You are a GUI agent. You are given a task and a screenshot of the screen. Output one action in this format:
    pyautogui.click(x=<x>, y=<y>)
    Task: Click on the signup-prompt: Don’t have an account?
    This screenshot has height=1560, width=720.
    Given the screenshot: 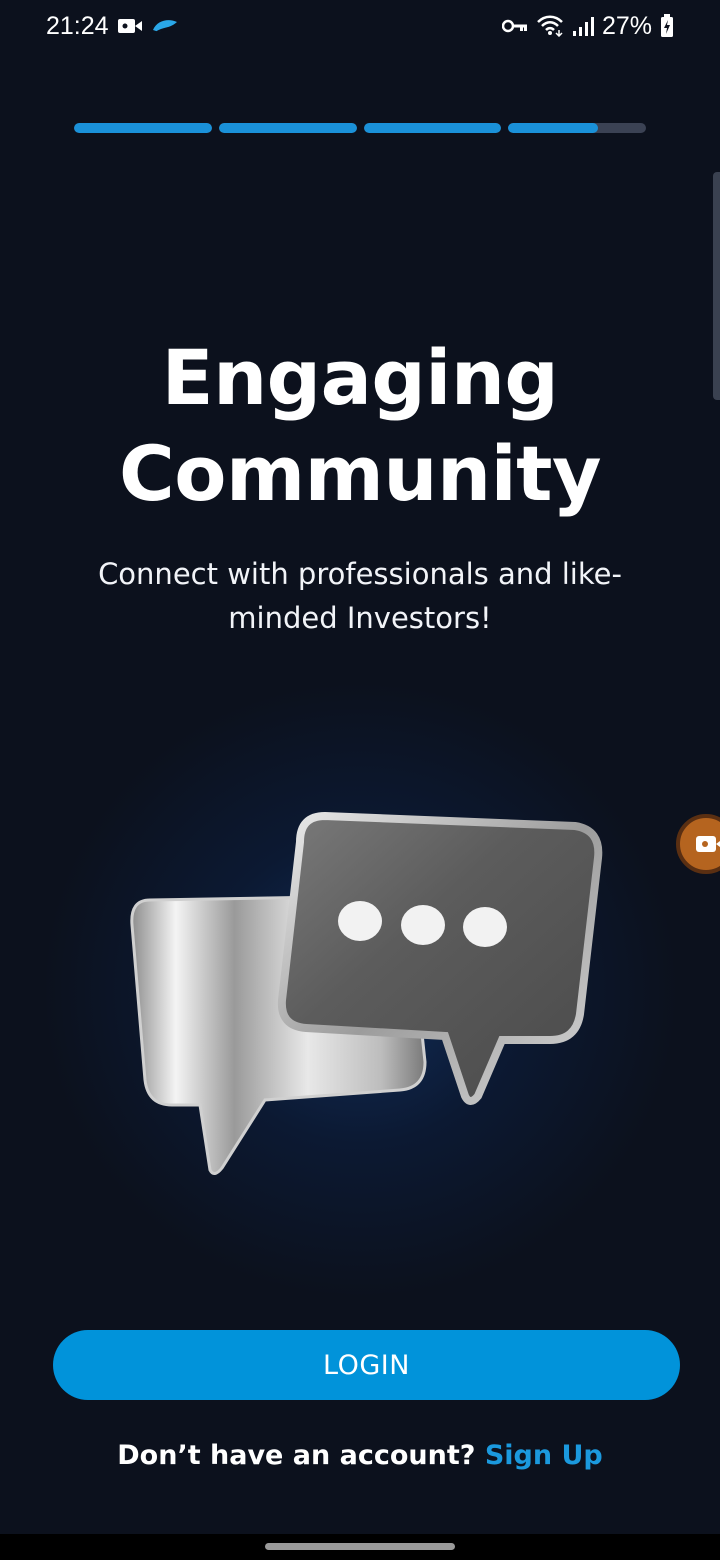 What is the action you would take?
    pyautogui.click(x=296, y=1455)
    